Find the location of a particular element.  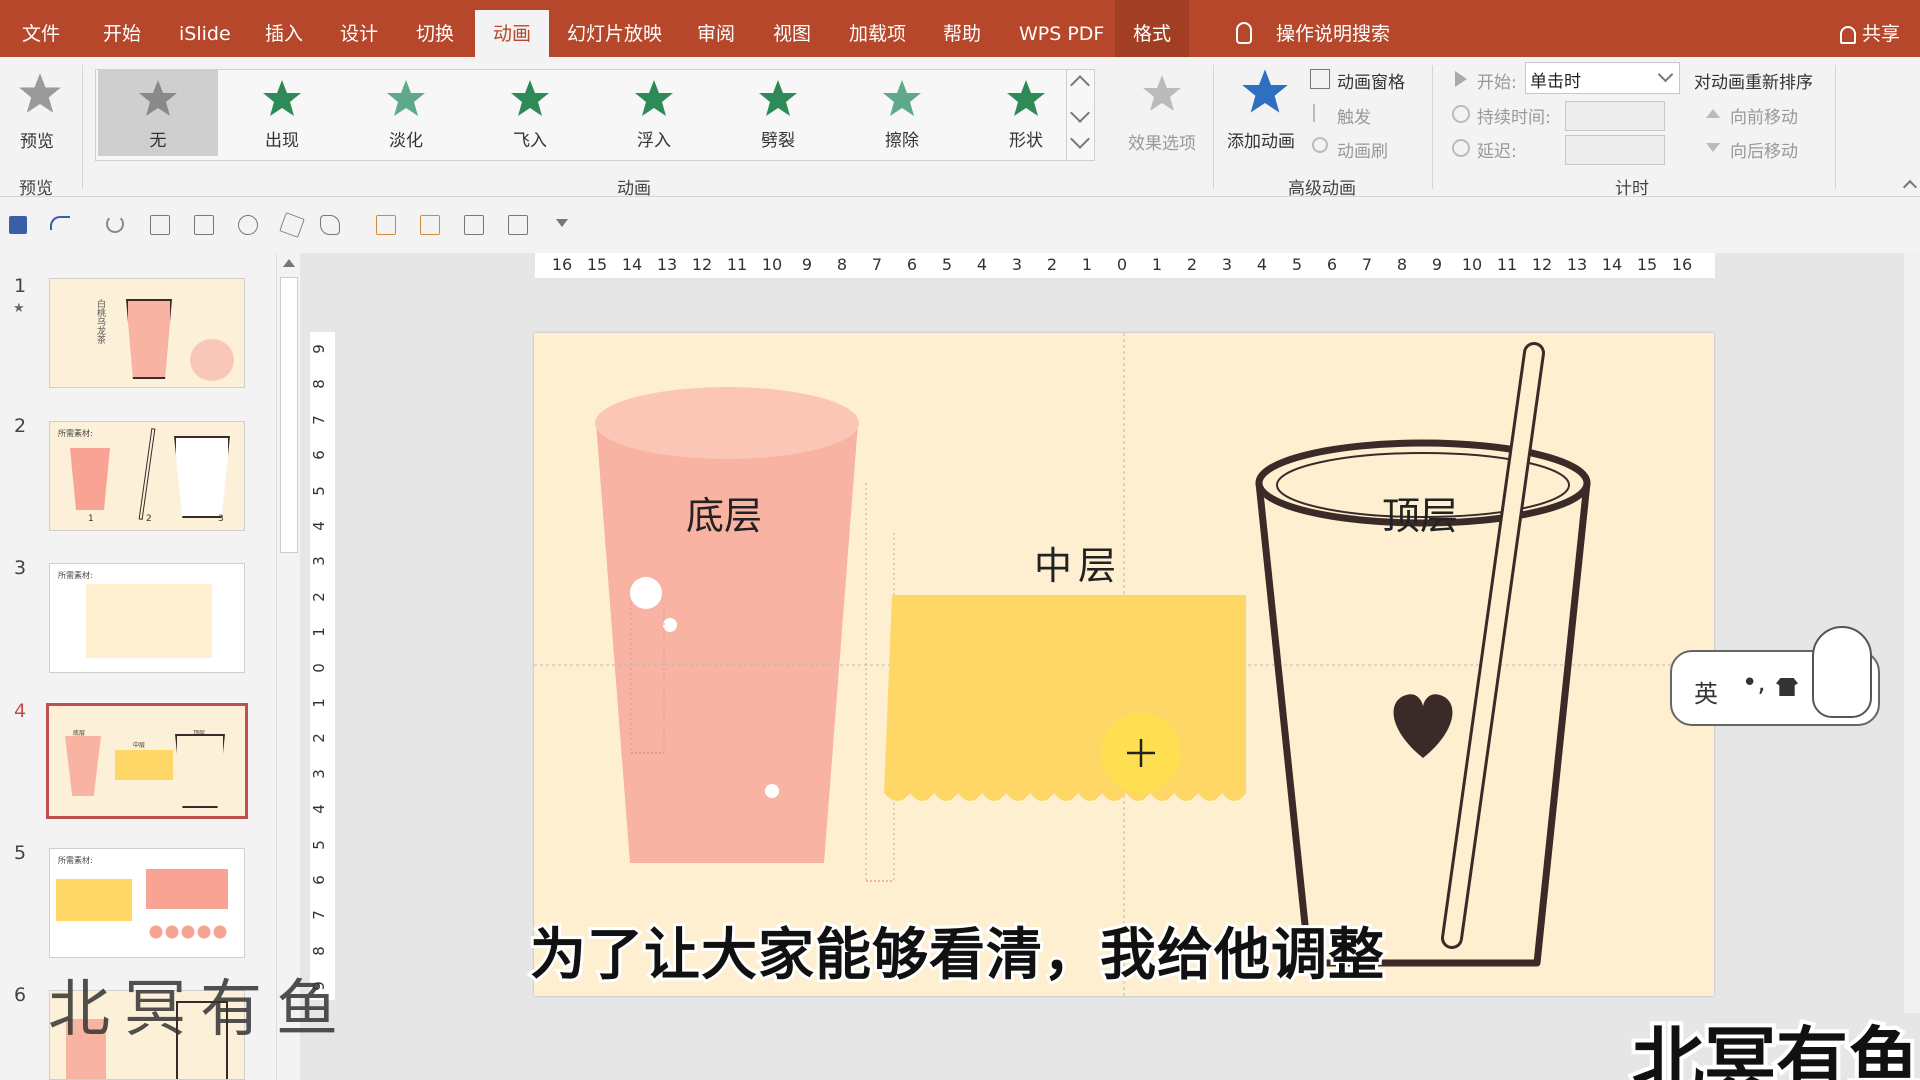

anim-appear: 出现 is located at coordinates (282, 113).